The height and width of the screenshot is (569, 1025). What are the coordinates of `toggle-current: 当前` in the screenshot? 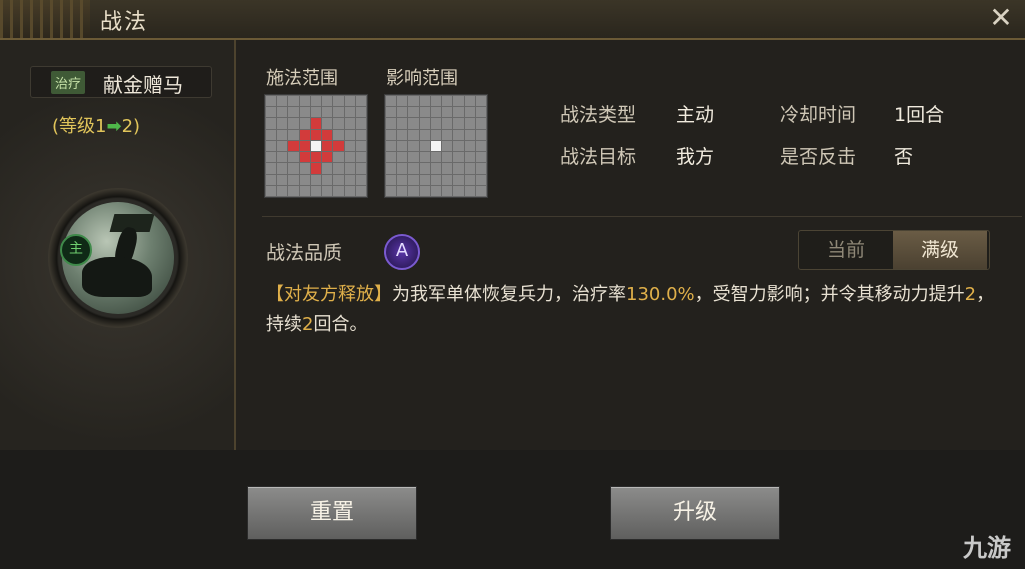 It's located at (846, 250).